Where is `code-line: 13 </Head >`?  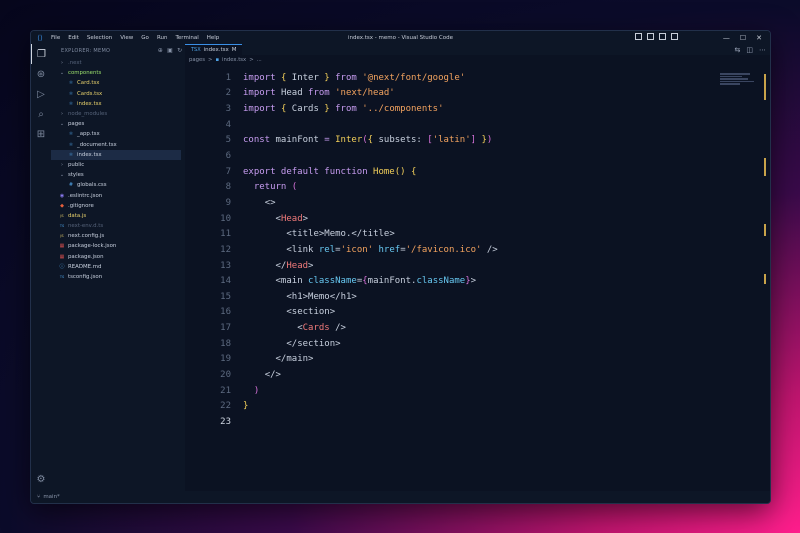 code-line: 13 </Head > is located at coordinates (477, 266).